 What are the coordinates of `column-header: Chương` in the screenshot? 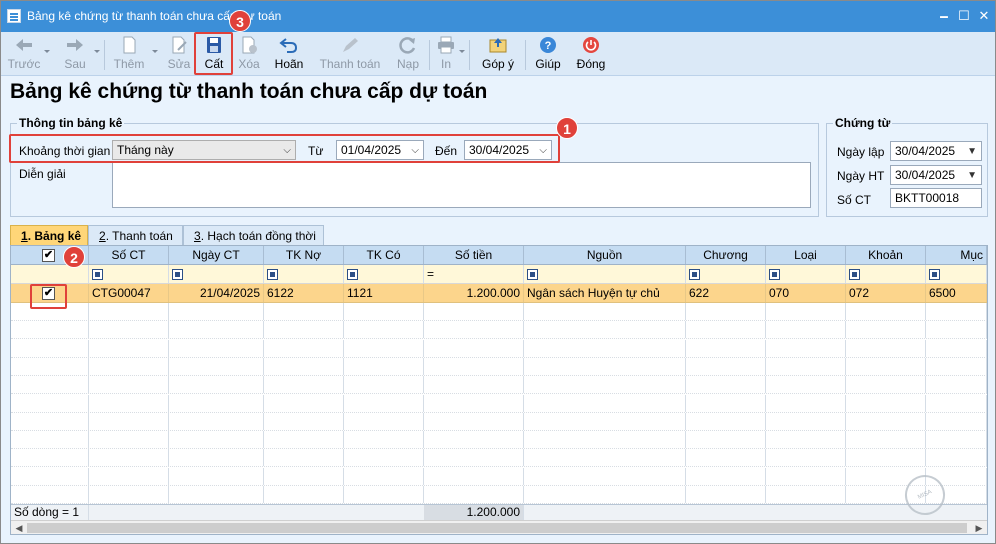 It's located at (726, 255).